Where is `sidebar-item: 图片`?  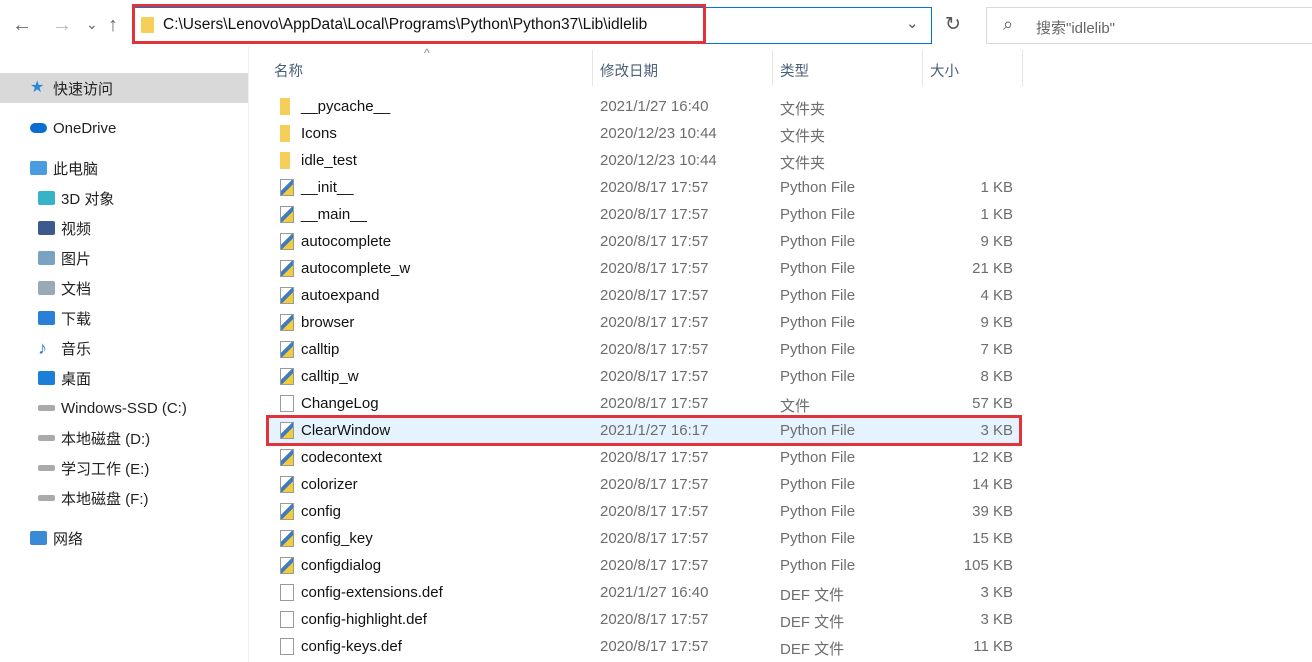 sidebar-item: 图片 is located at coordinates (64, 258).